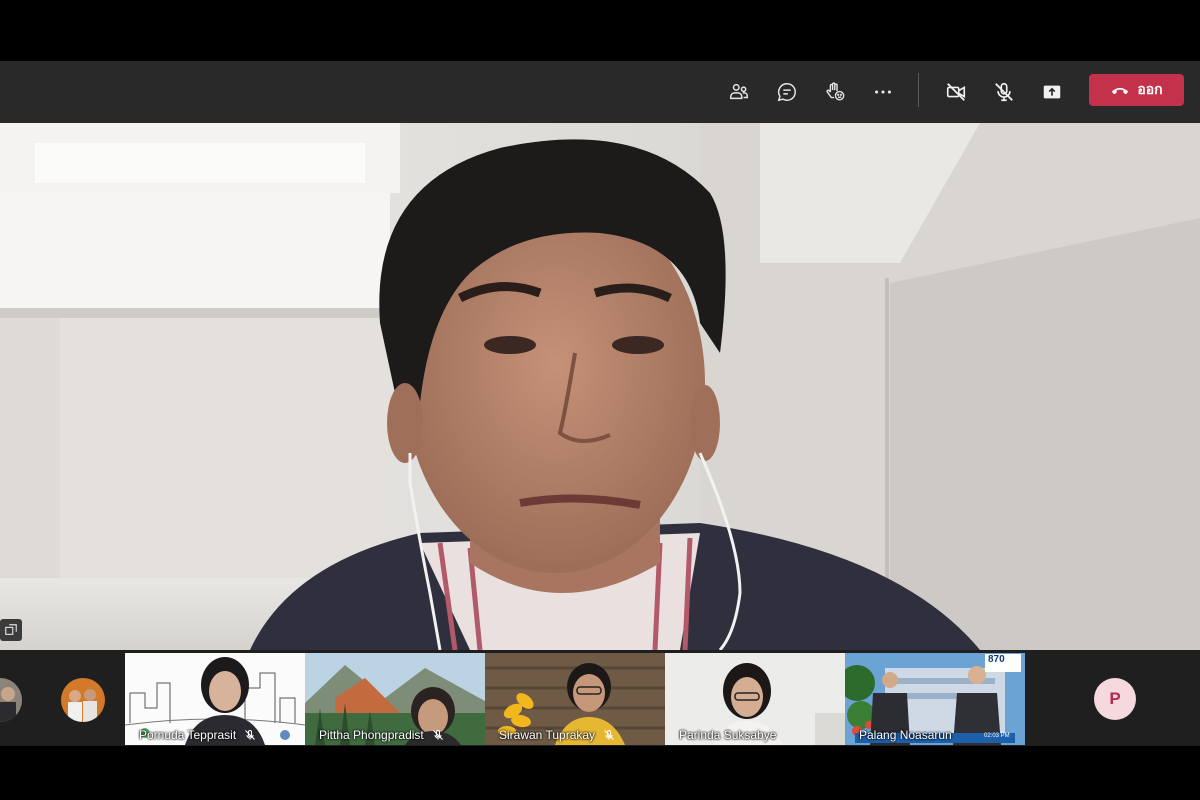 The height and width of the screenshot is (800, 1200). Describe the element at coordinates (755, 699) in the screenshot. I see `participant-tile: Parinda Suksabye` at that location.